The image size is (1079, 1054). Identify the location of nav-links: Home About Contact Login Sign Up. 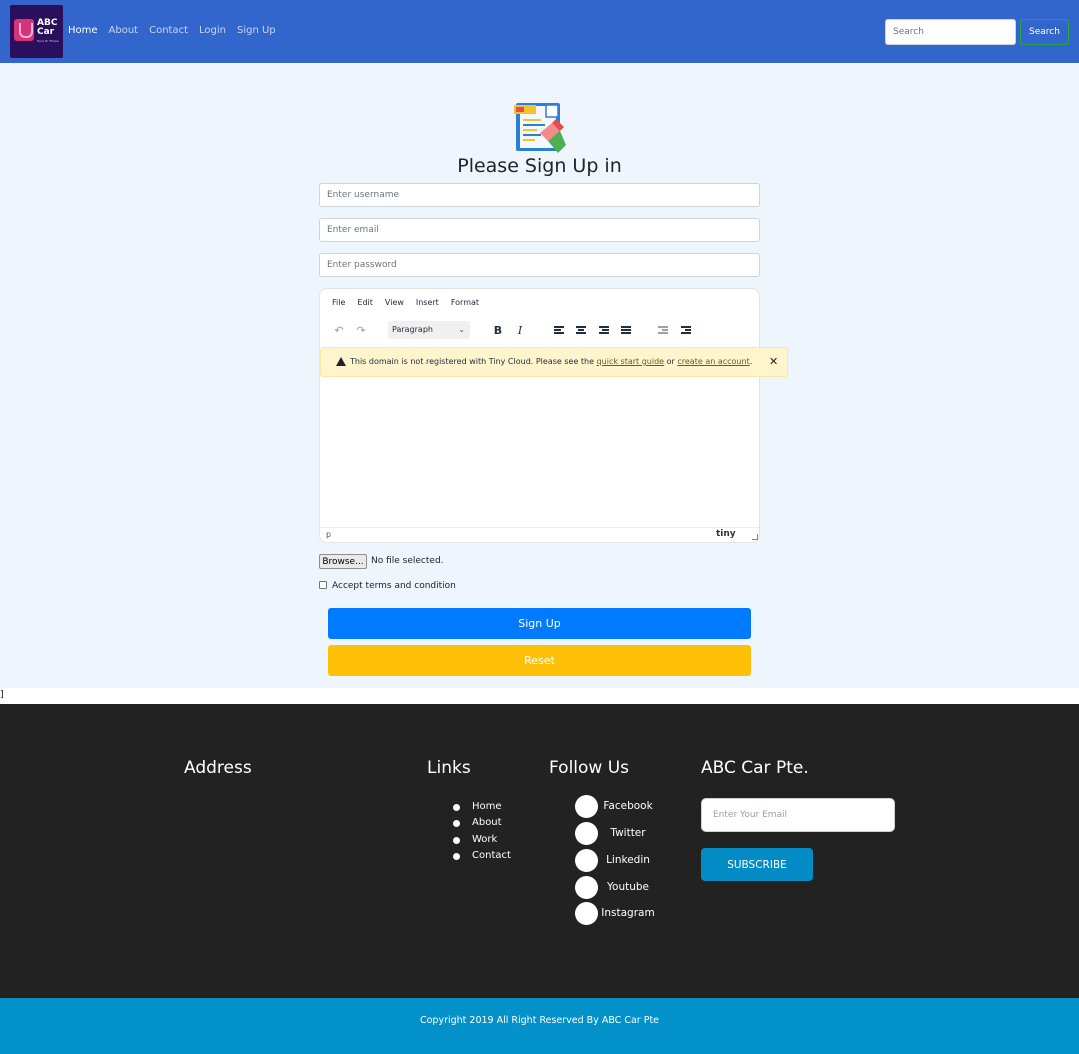
(172, 30).